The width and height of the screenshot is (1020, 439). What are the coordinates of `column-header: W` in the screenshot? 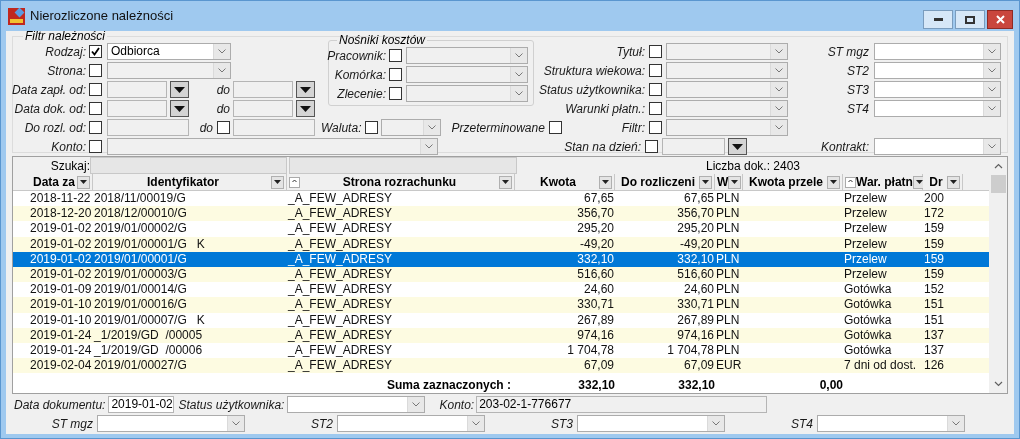 It's located at (729, 182).